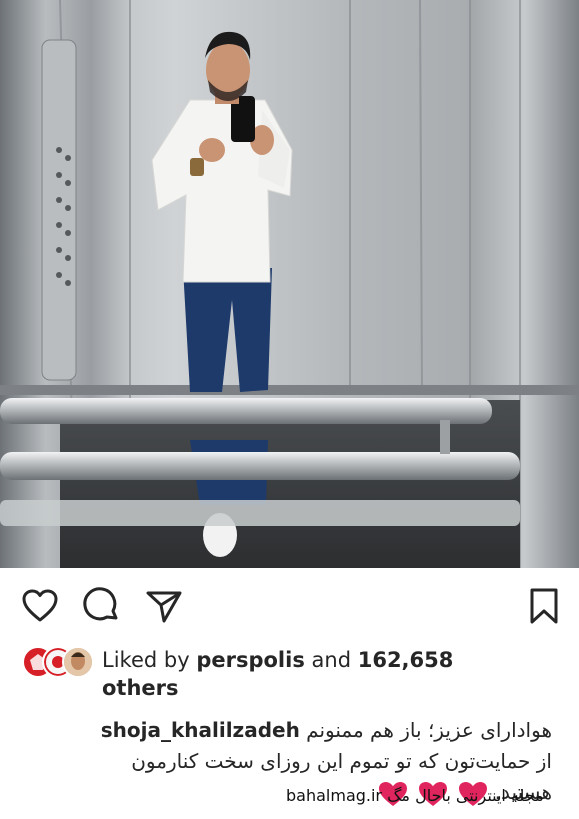  What do you see at coordinates (78, 662) in the screenshot?
I see `avatar` at bounding box center [78, 662].